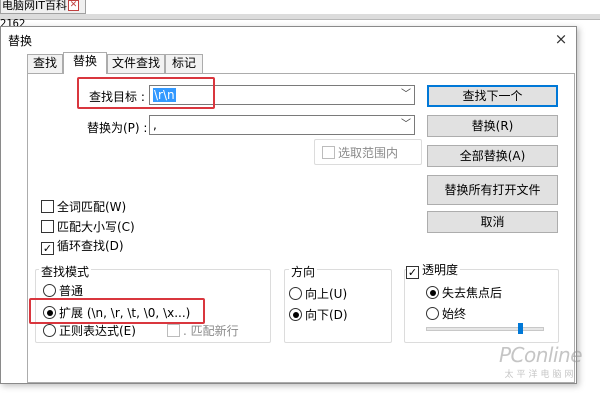 Image resolution: width=600 pixels, height=400 pixels. Describe the element at coordinates (300, 17) in the screenshot. I see `editor-toolbar-strip` at that location.